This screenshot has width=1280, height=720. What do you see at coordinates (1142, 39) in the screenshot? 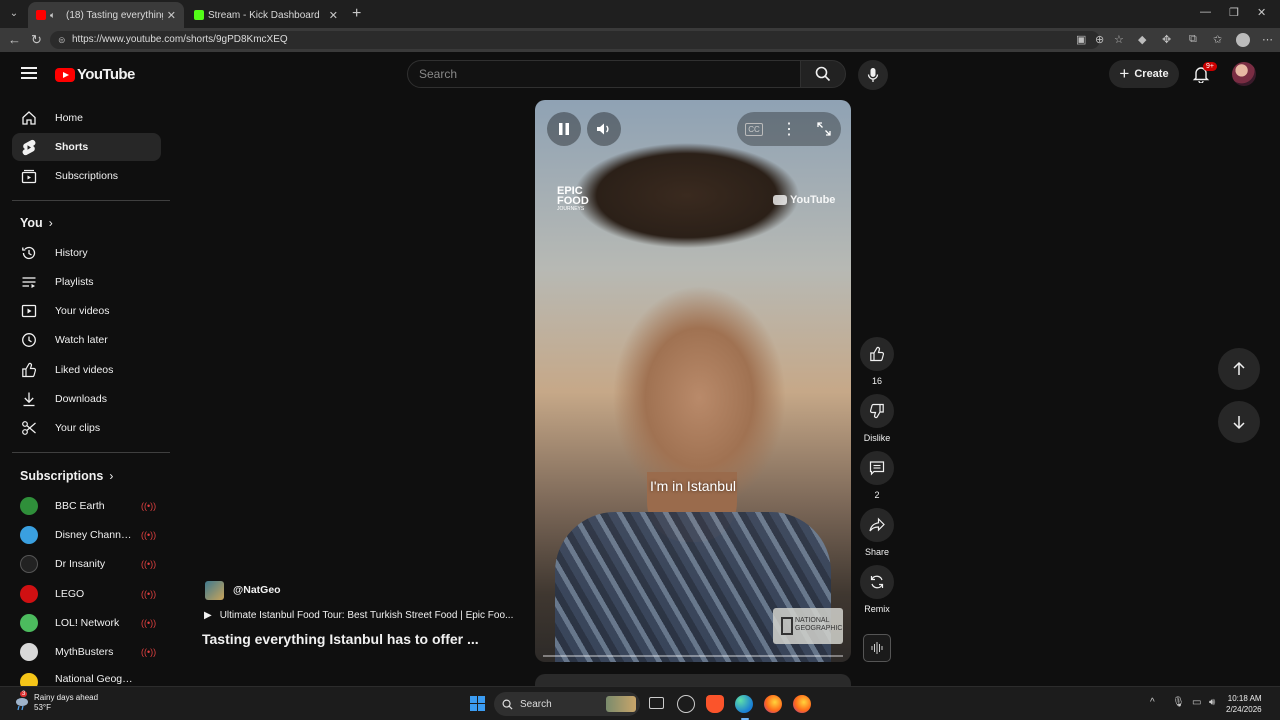
I see `extension-icon: ◆` at bounding box center [1142, 39].